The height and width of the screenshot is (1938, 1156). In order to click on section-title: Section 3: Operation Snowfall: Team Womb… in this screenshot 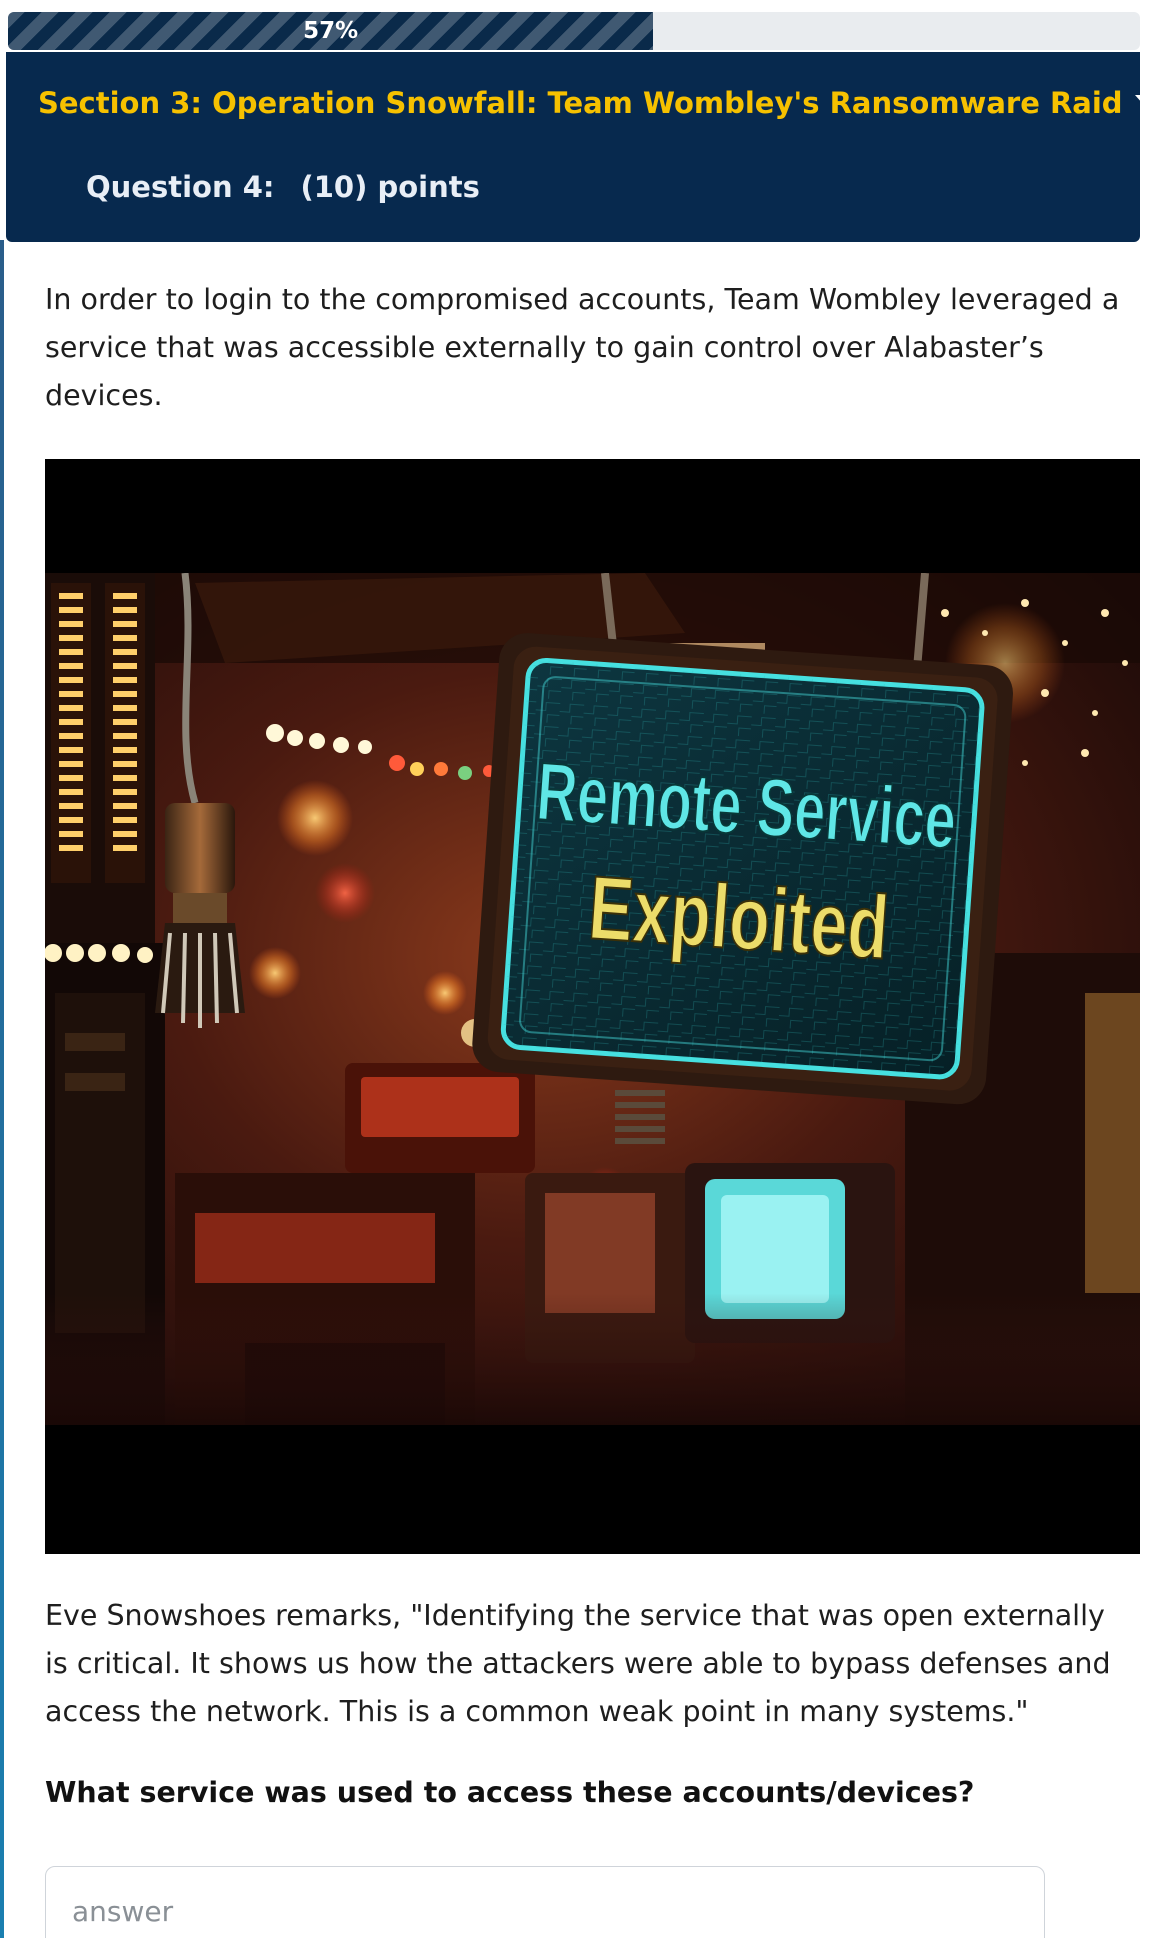, I will do `click(580, 103)`.